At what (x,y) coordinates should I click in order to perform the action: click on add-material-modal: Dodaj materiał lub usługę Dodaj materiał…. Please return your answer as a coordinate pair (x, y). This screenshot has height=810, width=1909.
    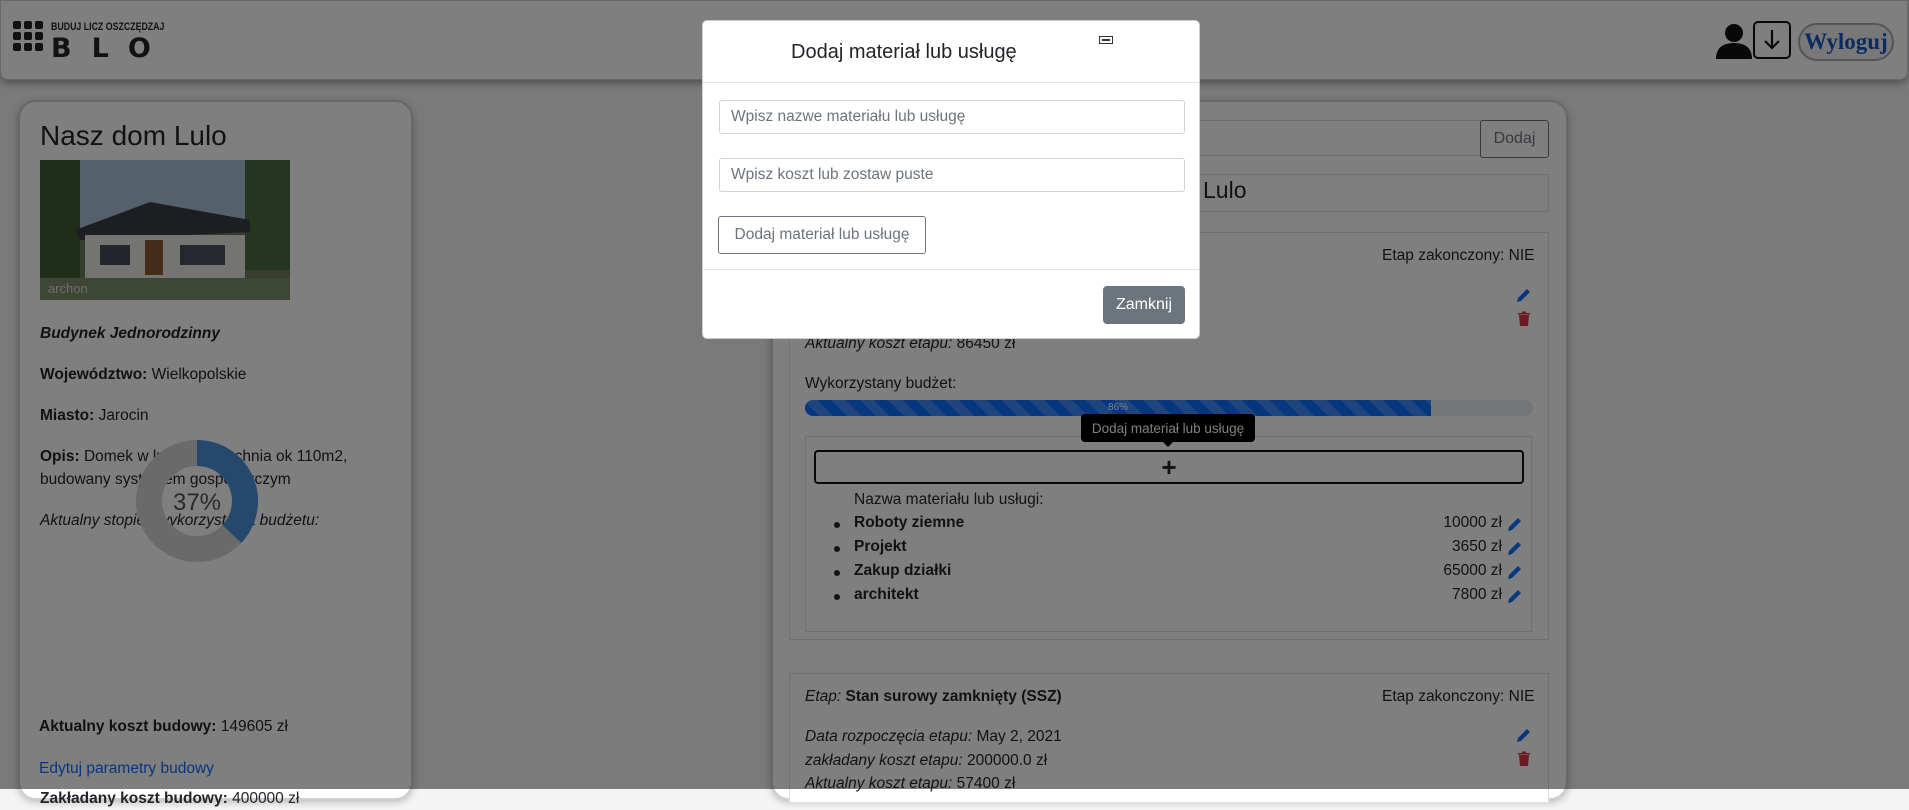
    Looking at the image, I should click on (951, 179).